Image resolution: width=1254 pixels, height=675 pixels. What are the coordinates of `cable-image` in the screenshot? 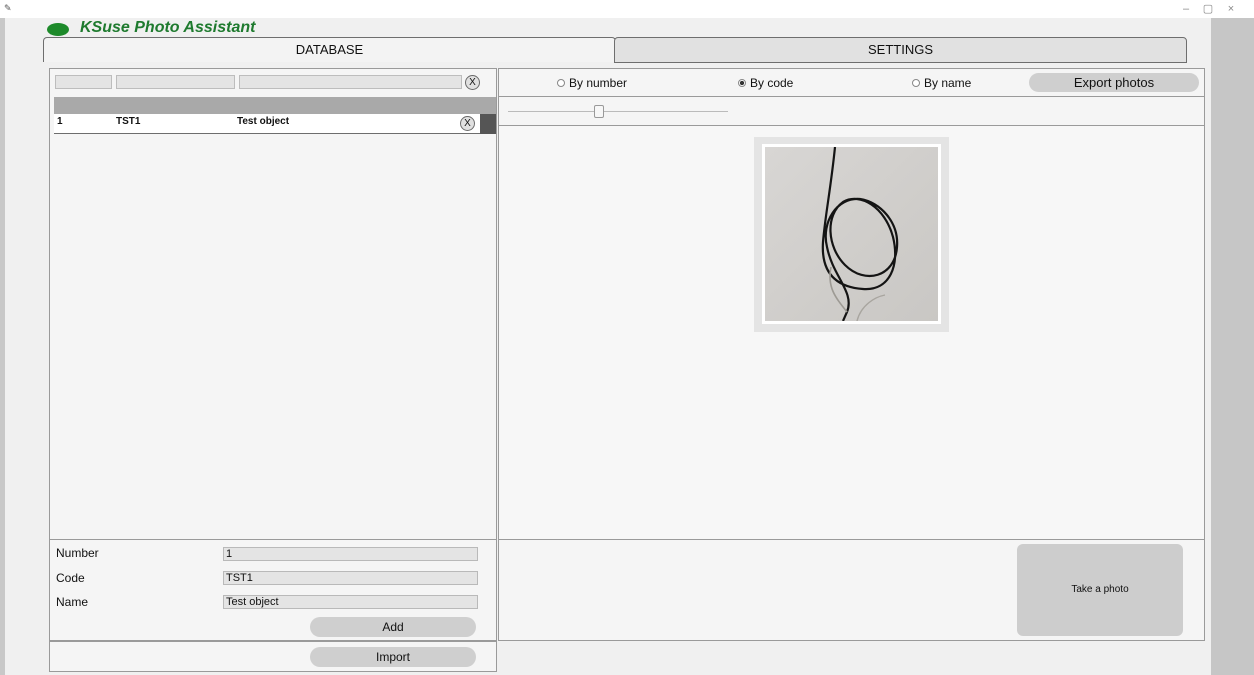 It's located at (860, 234).